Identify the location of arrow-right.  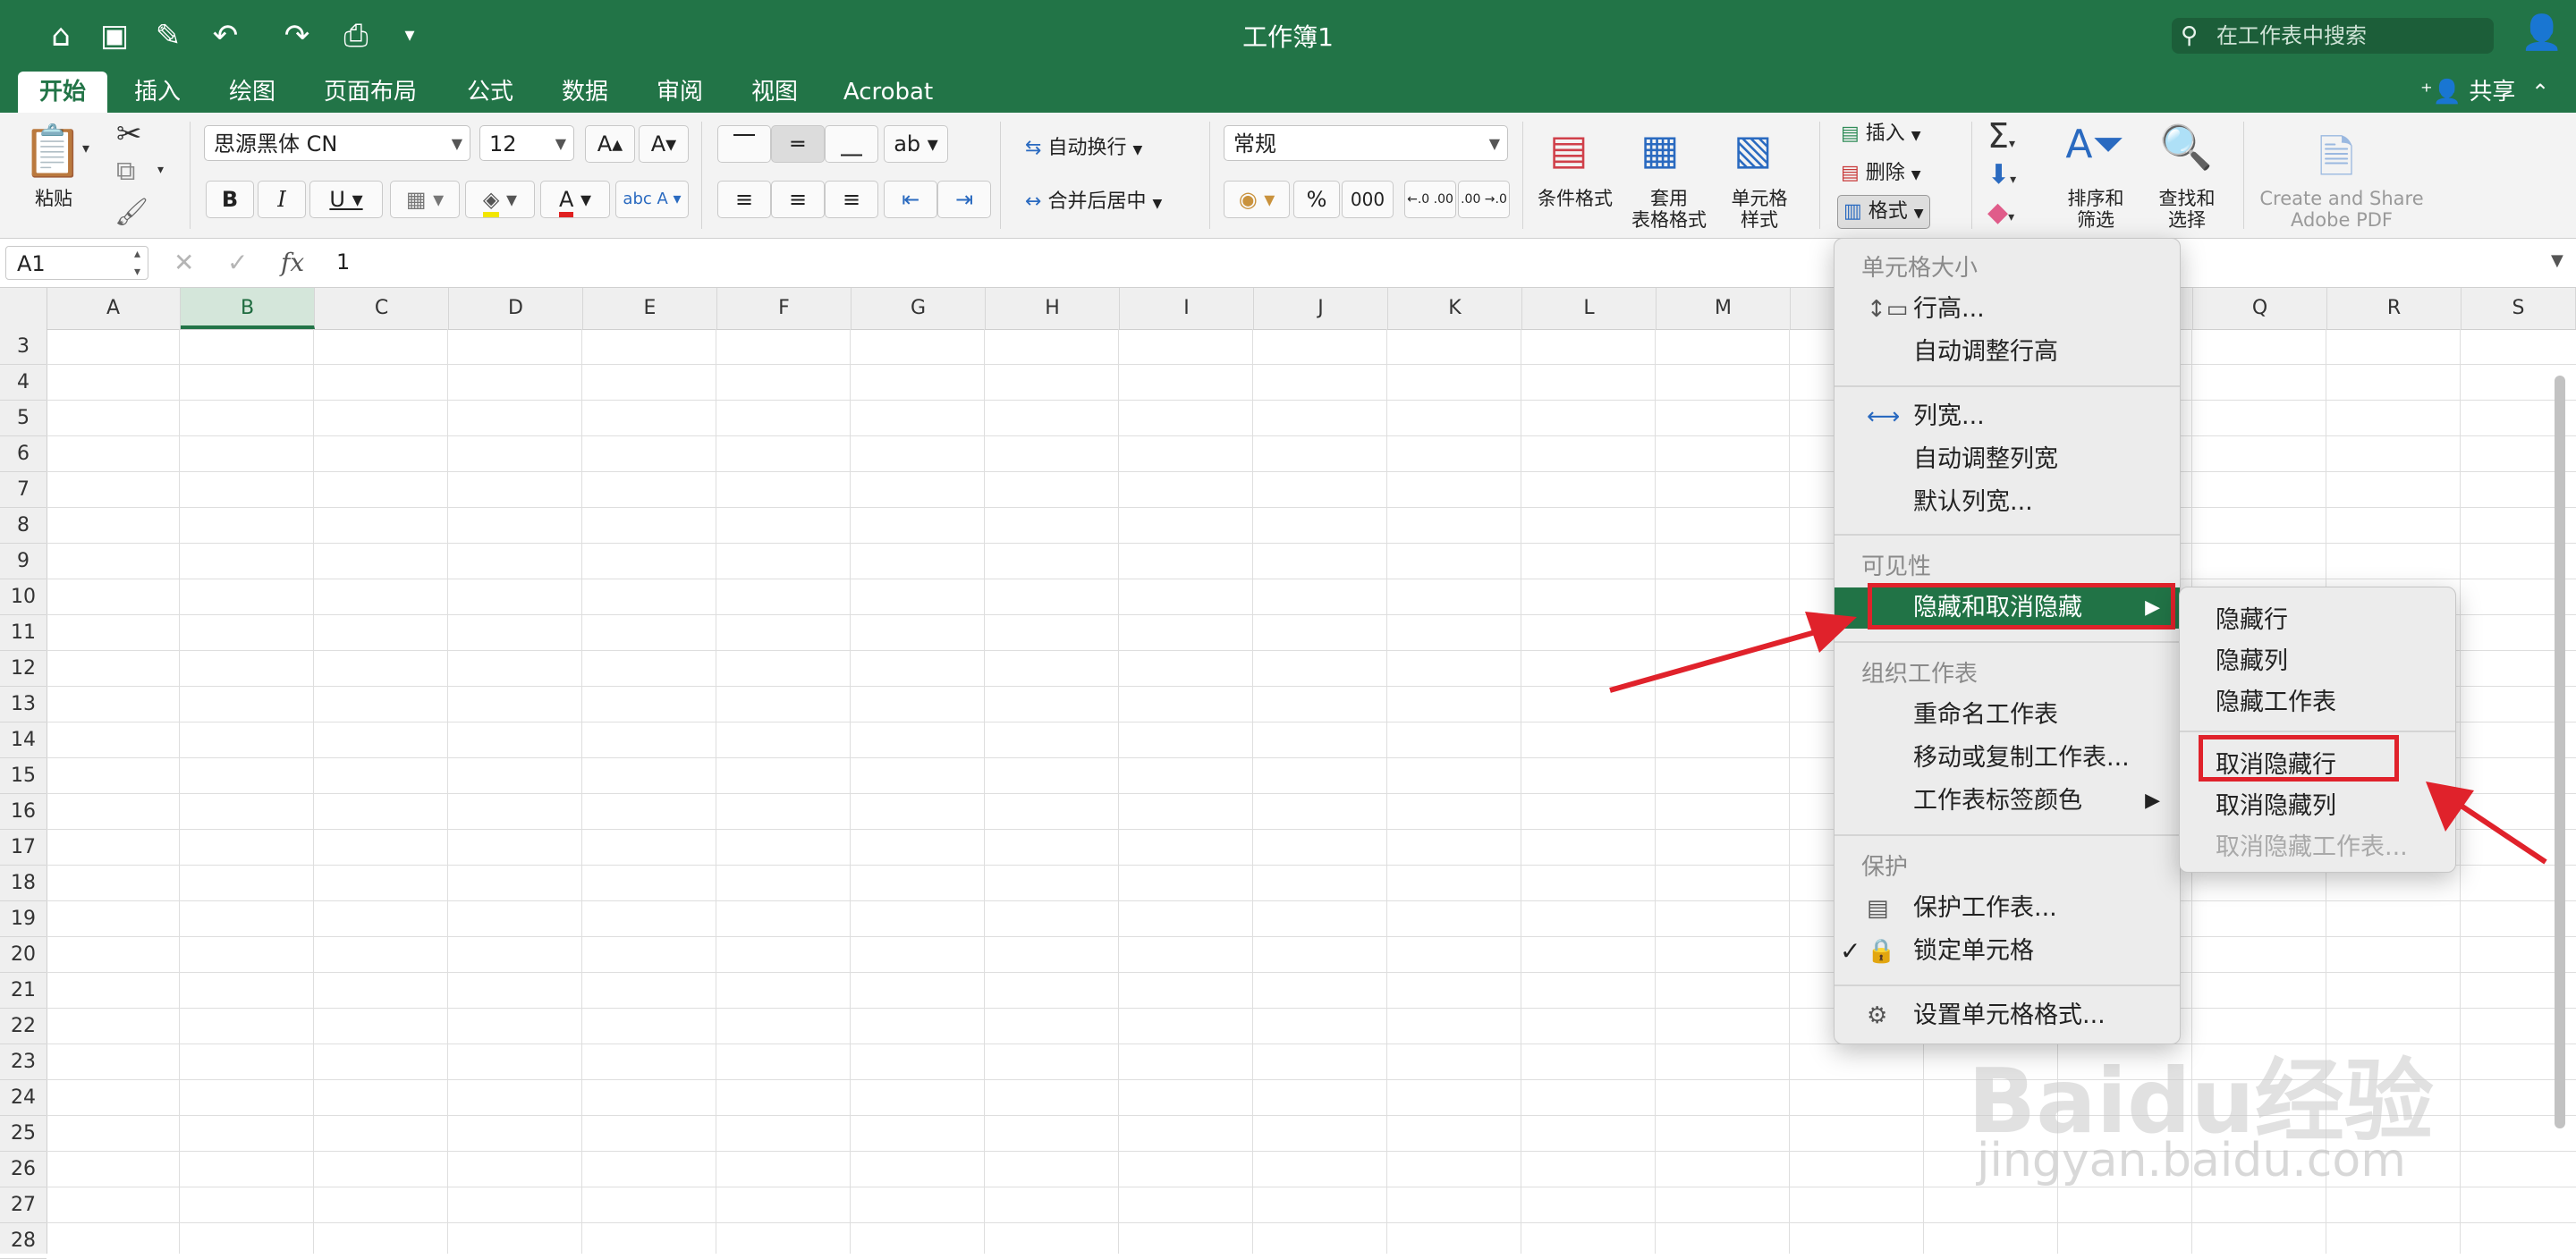
(2486, 823).